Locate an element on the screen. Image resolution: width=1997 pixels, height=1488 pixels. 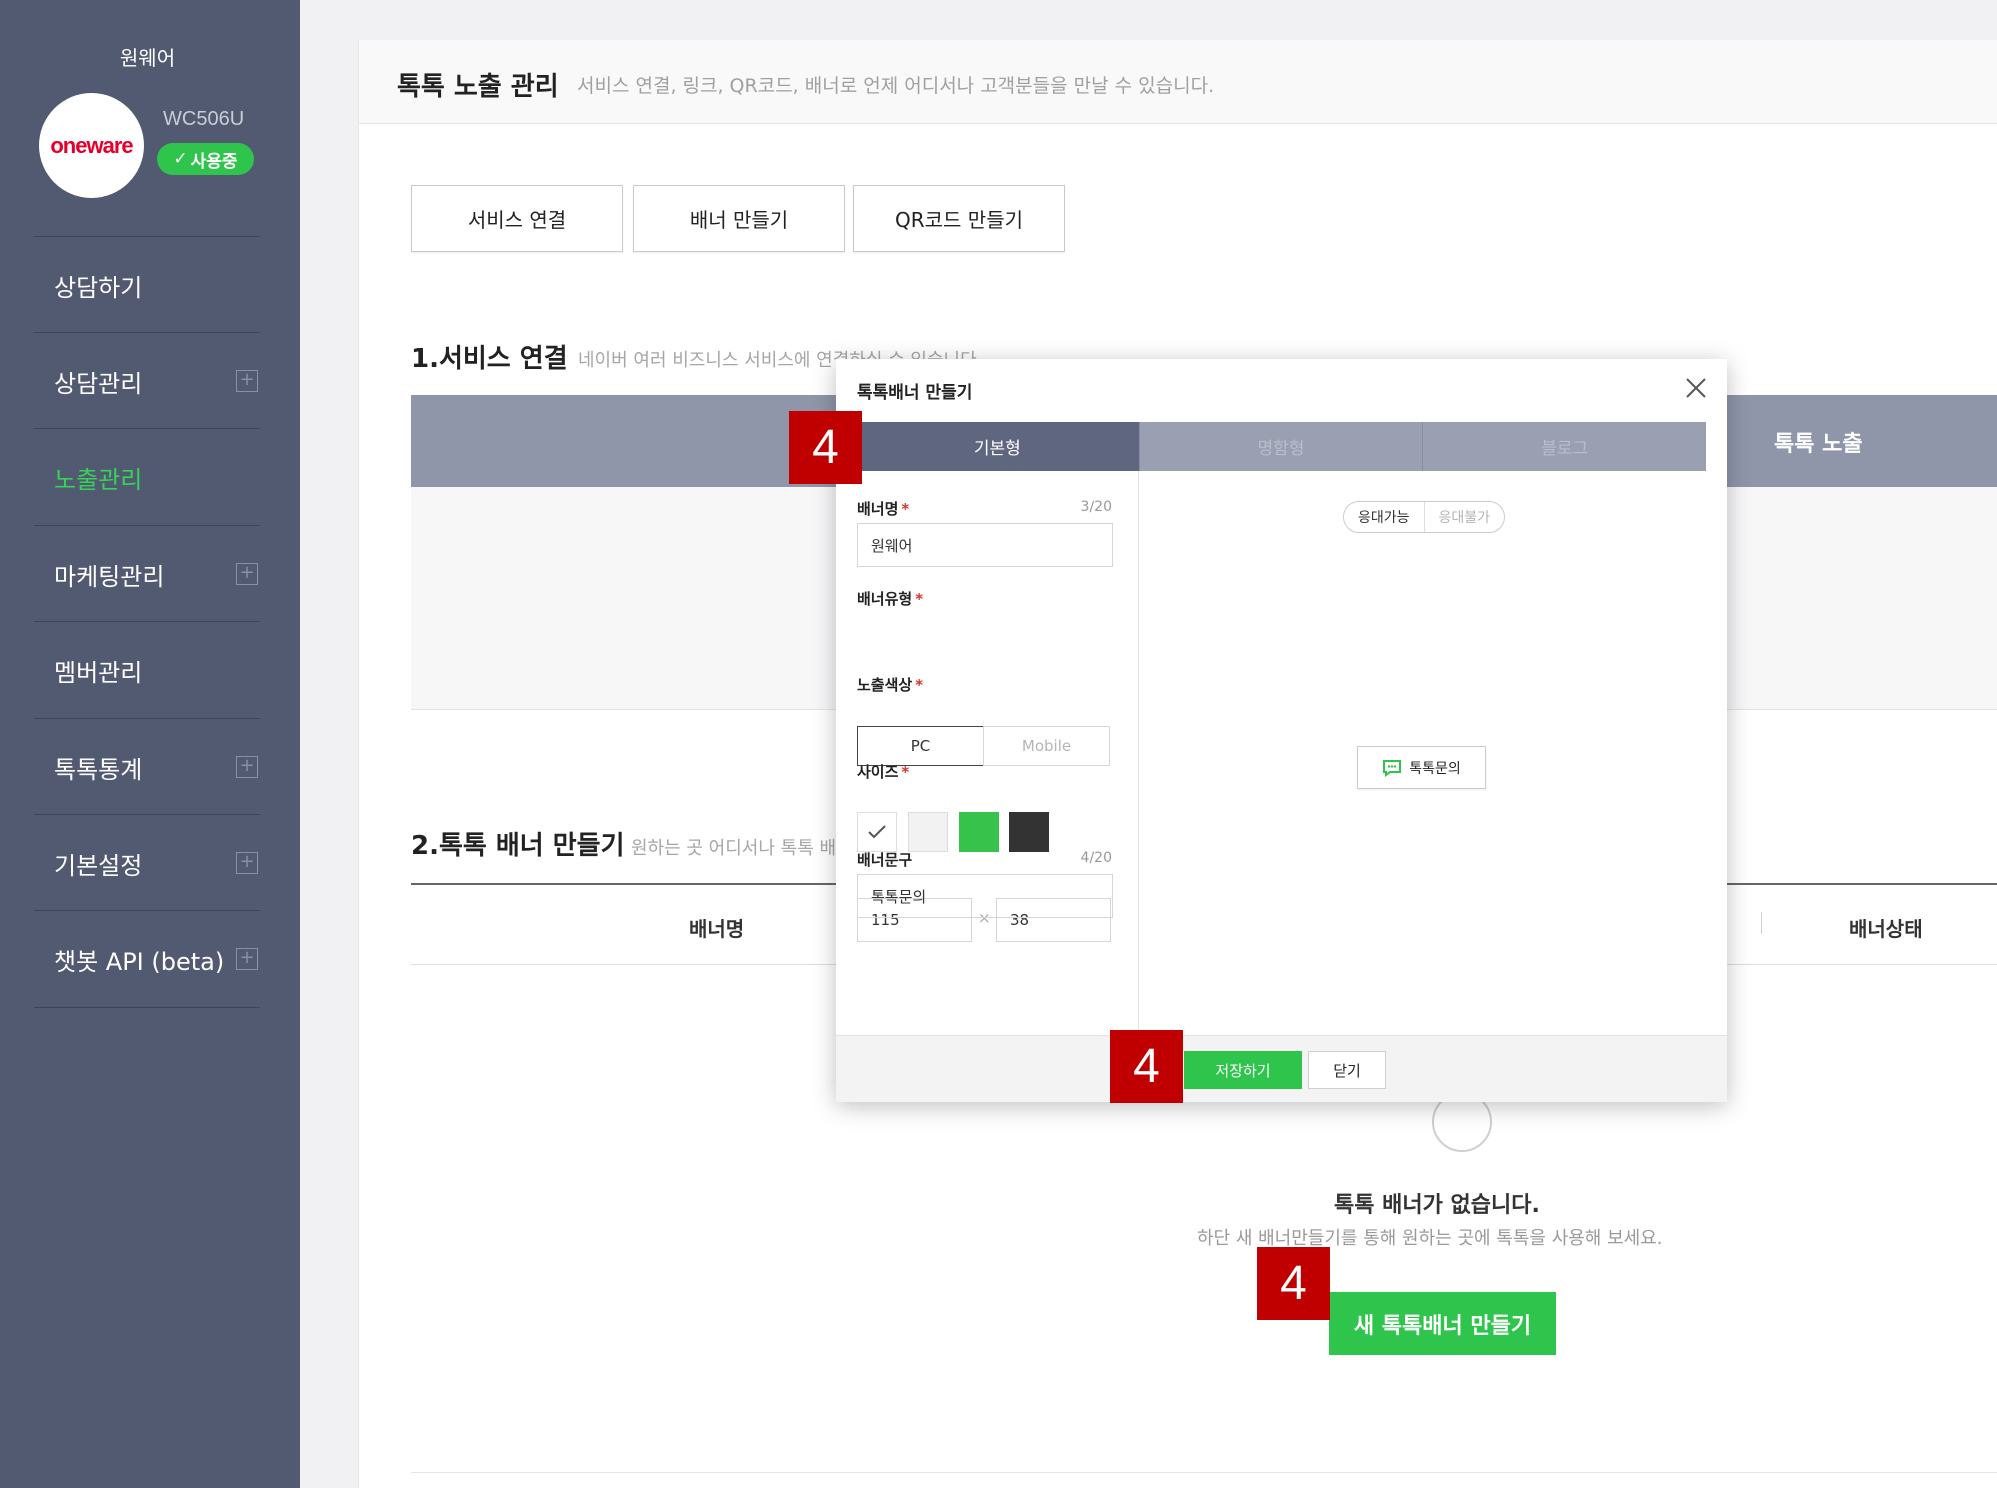
check-icon is located at coordinates (877, 832).